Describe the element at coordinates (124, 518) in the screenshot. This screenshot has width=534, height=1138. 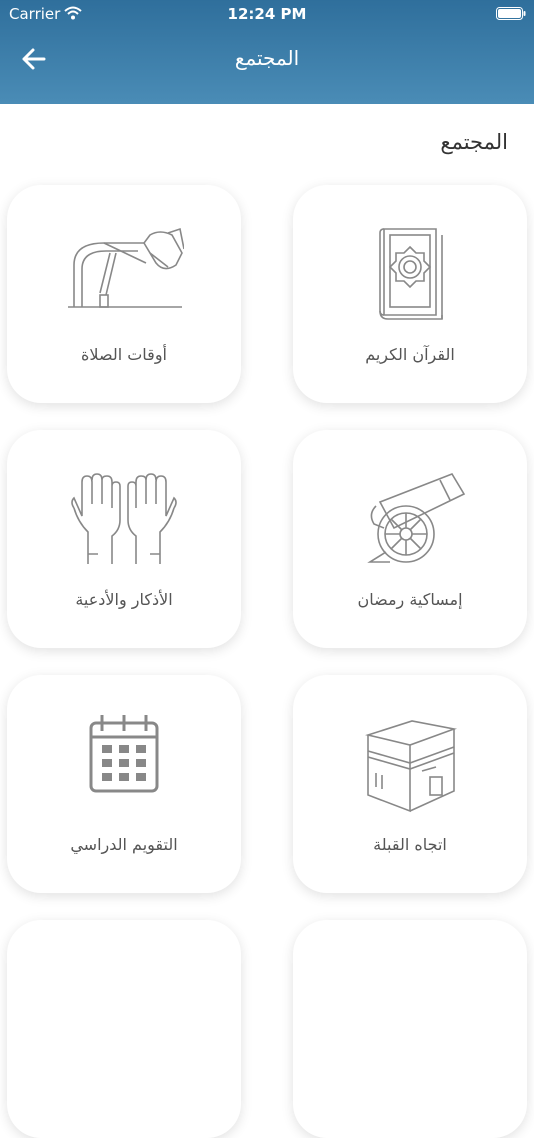
I see `dua-hands-icon` at that location.